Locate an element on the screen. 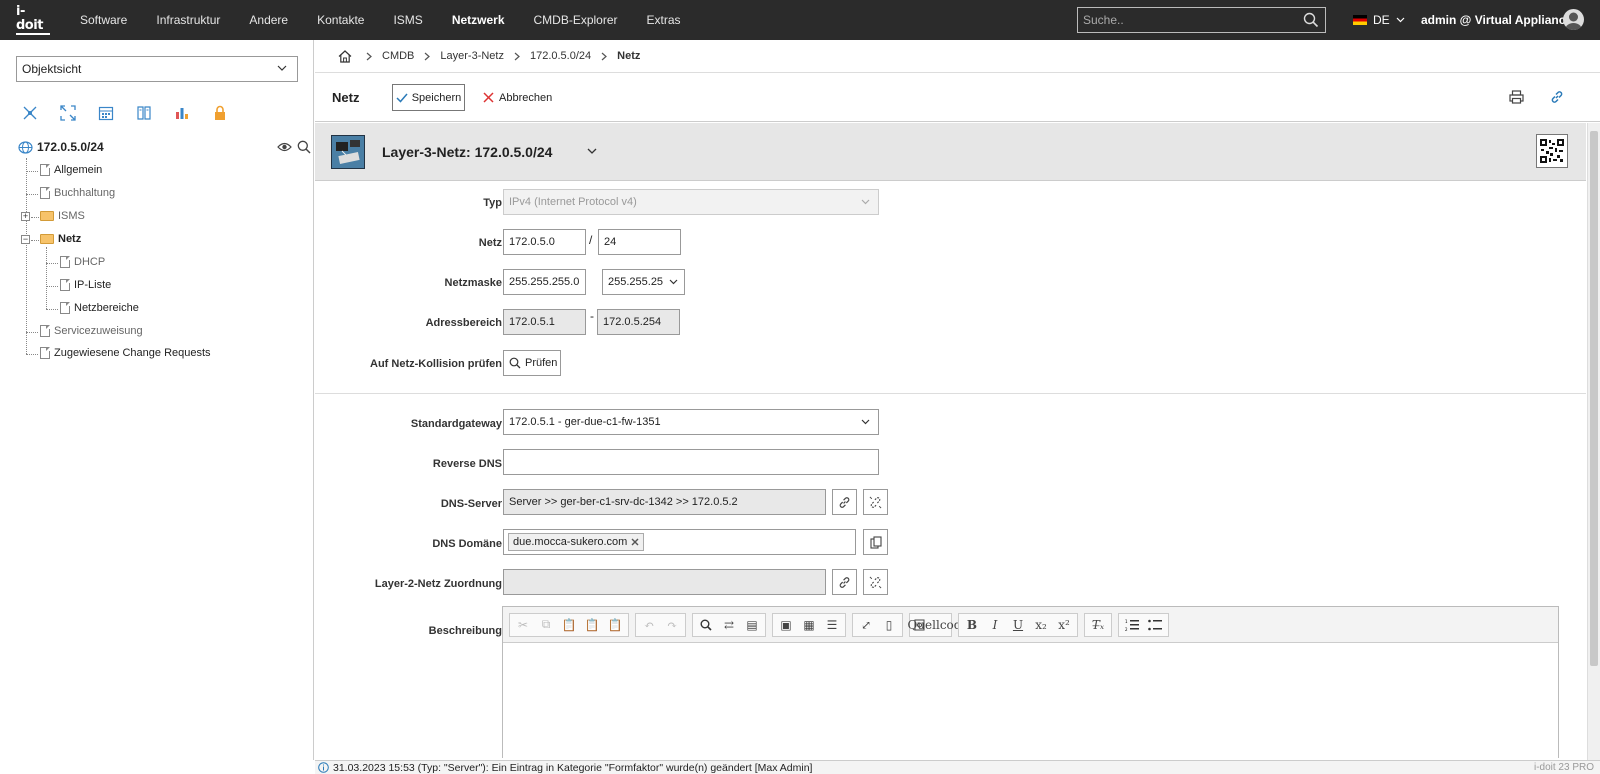 The image size is (1600, 774). underline-icon: U is located at coordinates (1018, 625).